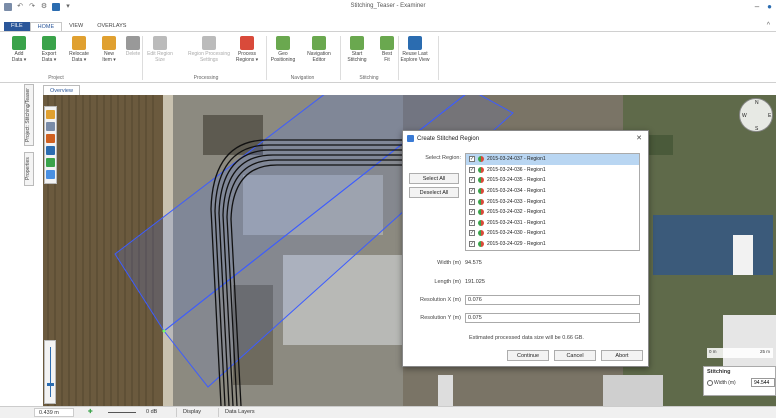 The image size is (776, 418). Describe the element at coordinates (552, 244) in the screenshot. I see `region-list-item: ✓ 2015-03-24-029 - Region1` at that location.